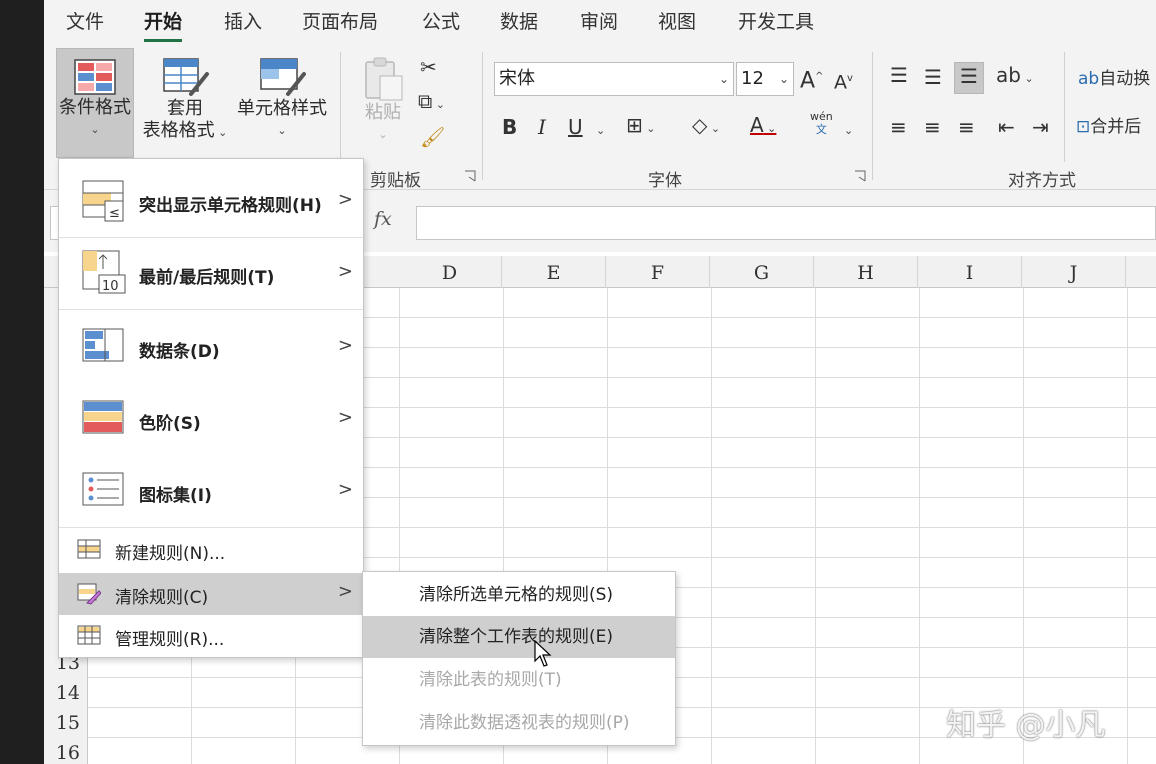  Describe the element at coordinates (763, 127) in the screenshot. I see `font-color-button: A ⌄` at that location.